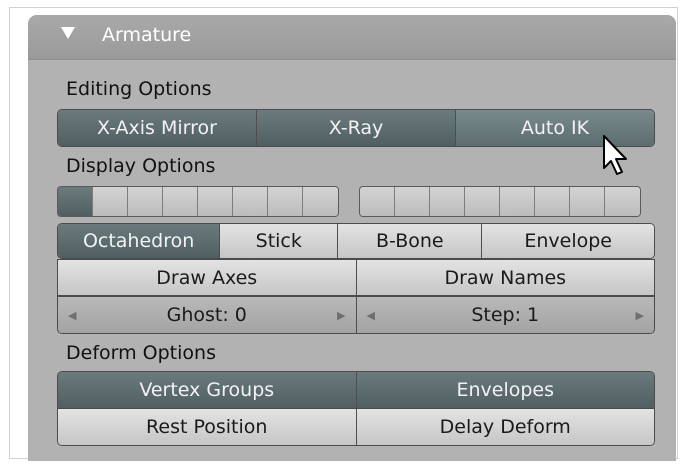 The height and width of the screenshot is (466, 689). I want to click on x-ray-button: X-Ray, so click(356, 128).